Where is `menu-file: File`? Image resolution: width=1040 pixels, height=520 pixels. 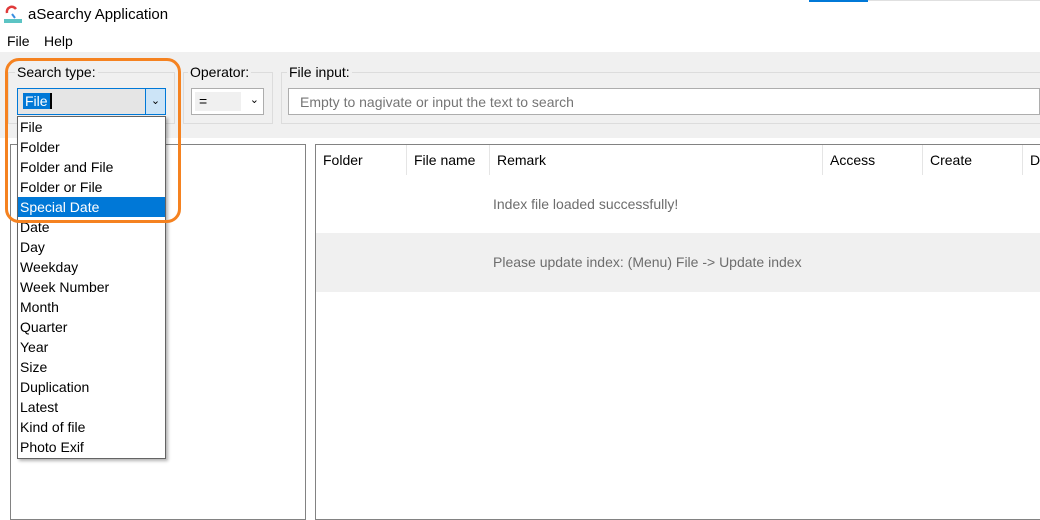 menu-file: File is located at coordinates (18, 41).